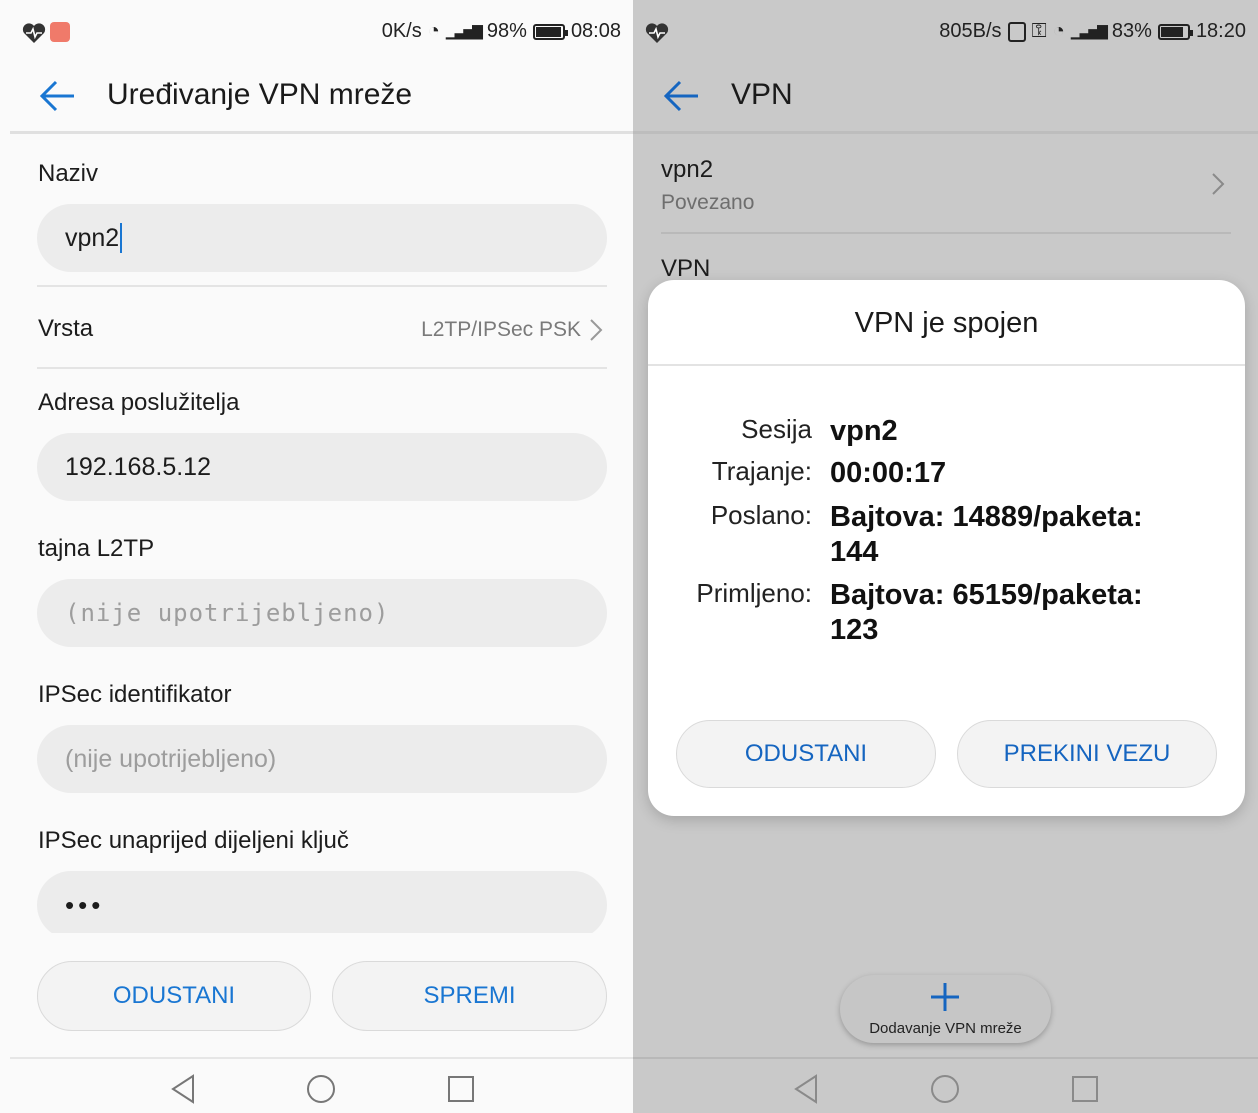 This screenshot has height=1113, width=1258. Describe the element at coordinates (227, 613) in the screenshot. I see `l2tp-secret-placeholder: (nije upotrijebljeno)` at that location.